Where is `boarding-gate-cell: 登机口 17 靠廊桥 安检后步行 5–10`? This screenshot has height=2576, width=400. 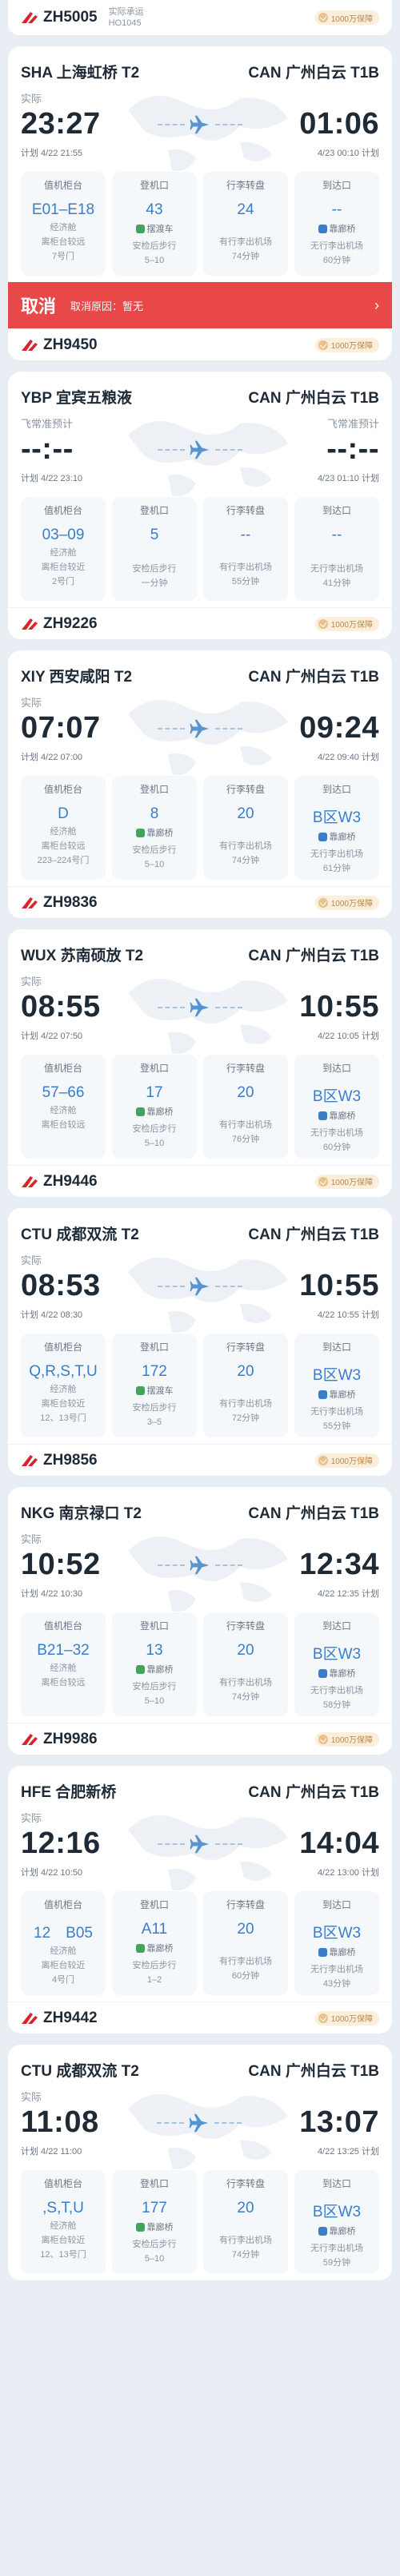 boarding-gate-cell: 登机口 17 靠廊桥 安检后步行 5–10 is located at coordinates (154, 1107).